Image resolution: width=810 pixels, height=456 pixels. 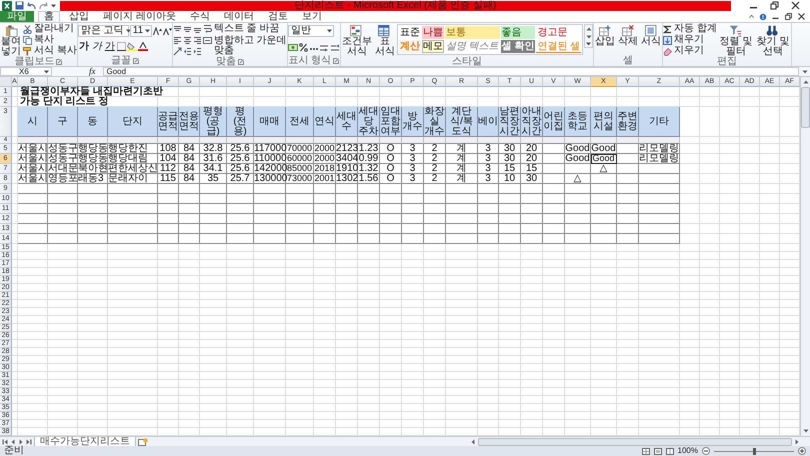 What do you see at coordinates (409, 32) in the screenshot?
I see `cell-style-button: 표준` at bounding box center [409, 32].